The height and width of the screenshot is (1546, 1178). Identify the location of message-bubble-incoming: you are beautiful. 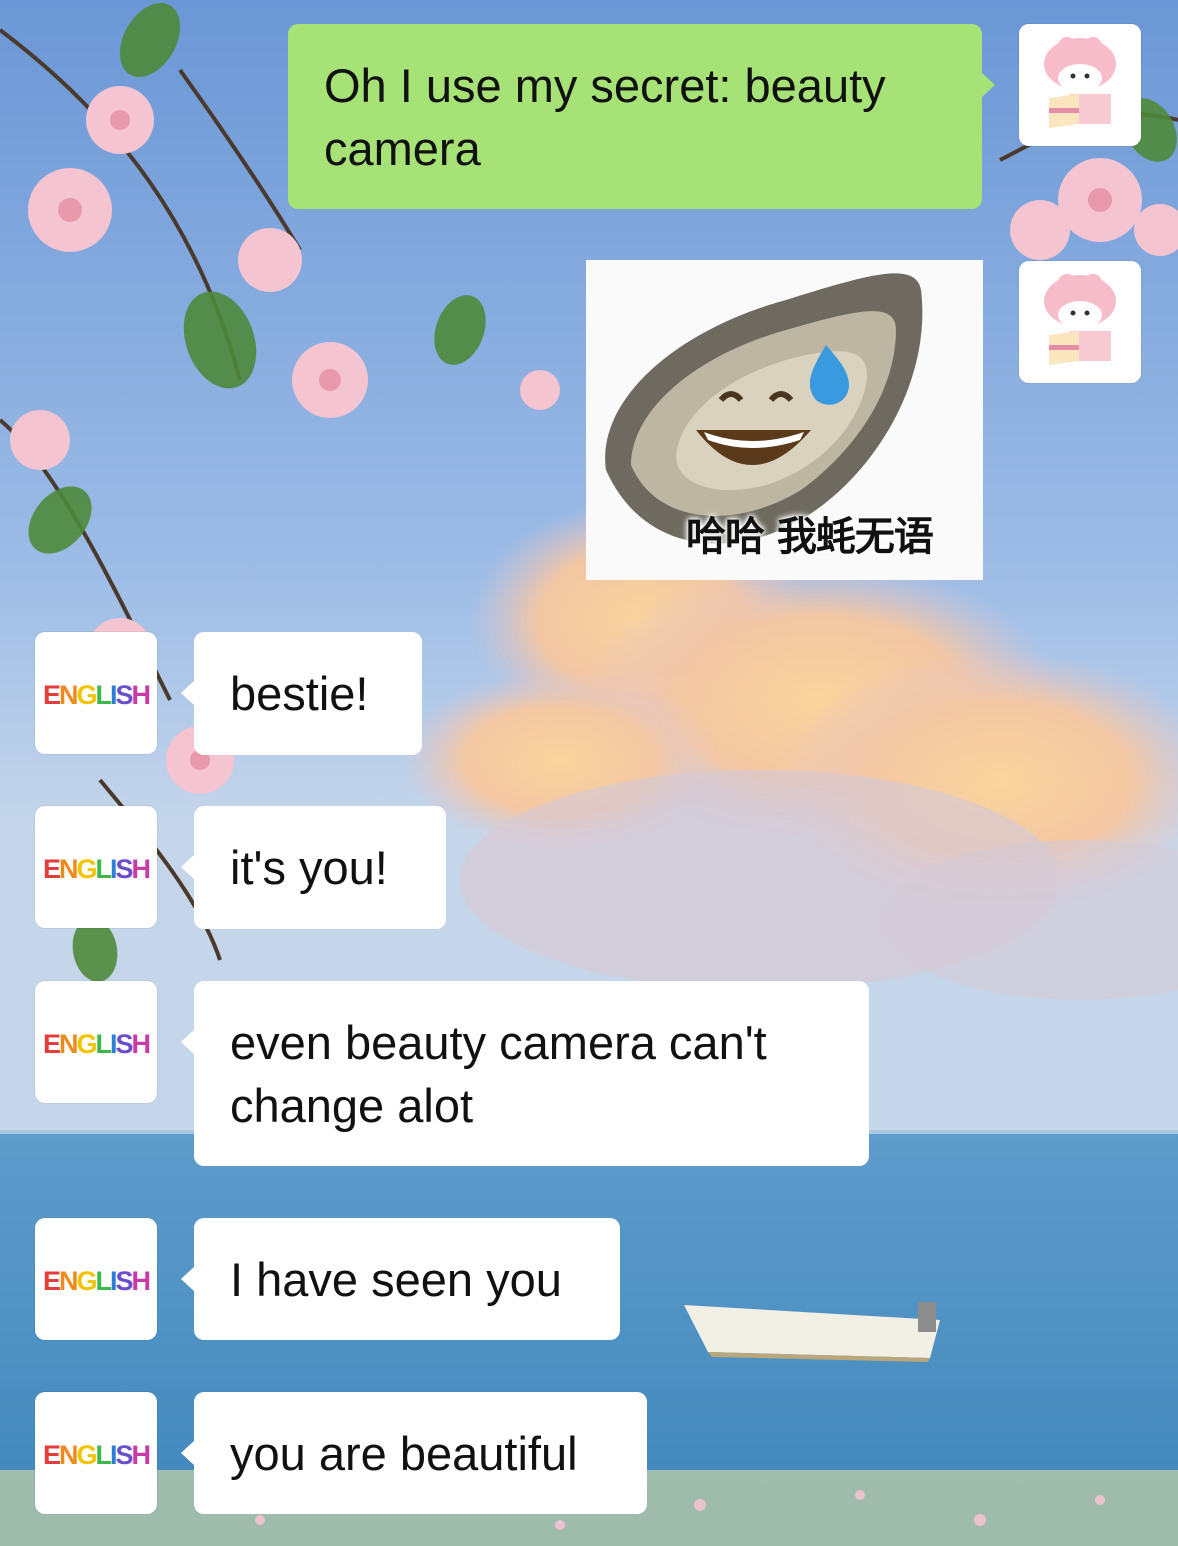
(414, 1453).